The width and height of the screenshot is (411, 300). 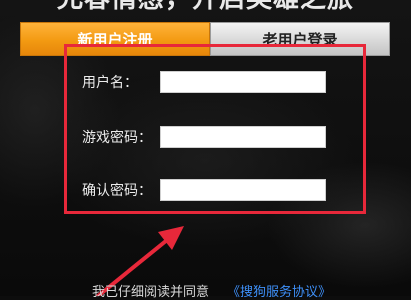 I want to click on agreement-link: 《搜狗服务协议》, so click(x=279, y=292).